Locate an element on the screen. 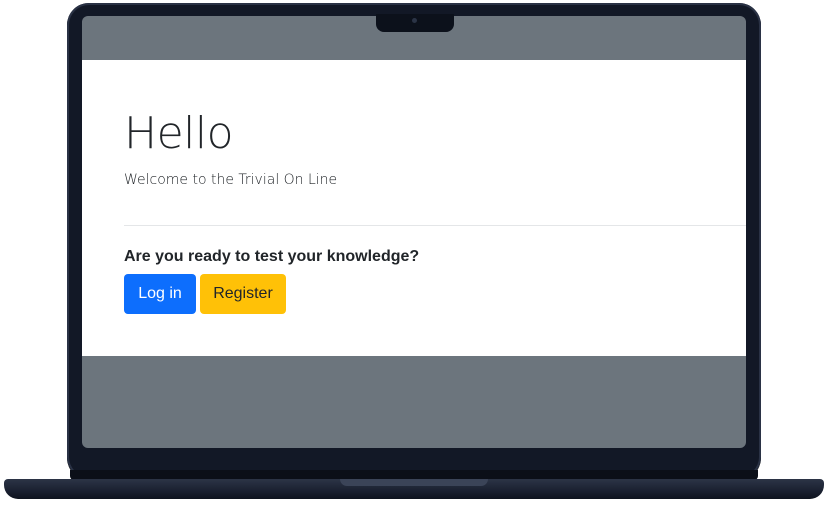 Image resolution: width=828 pixels, height=507 pixels. register-button: Register is located at coordinates (243, 294).